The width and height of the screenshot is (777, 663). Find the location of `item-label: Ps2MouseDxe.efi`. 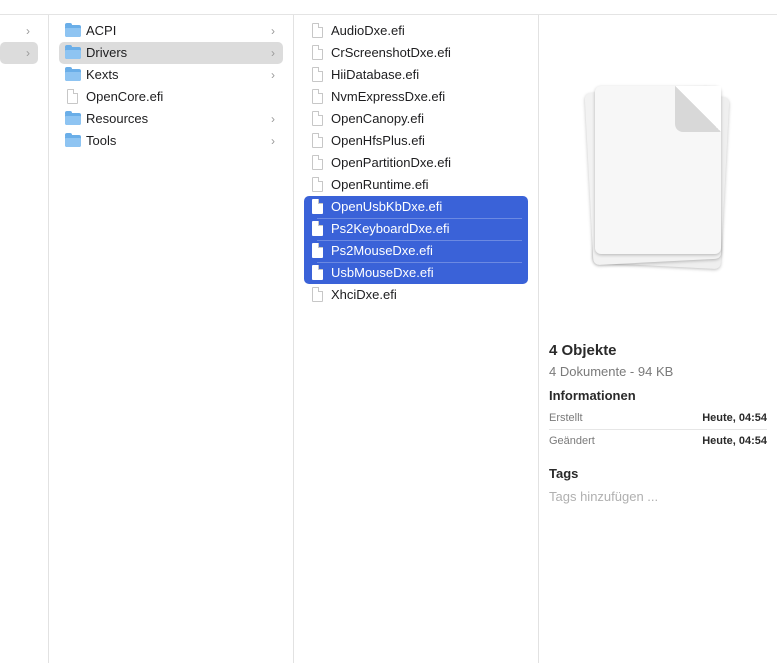

item-label: Ps2MouseDxe.efi is located at coordinates (382, 250).